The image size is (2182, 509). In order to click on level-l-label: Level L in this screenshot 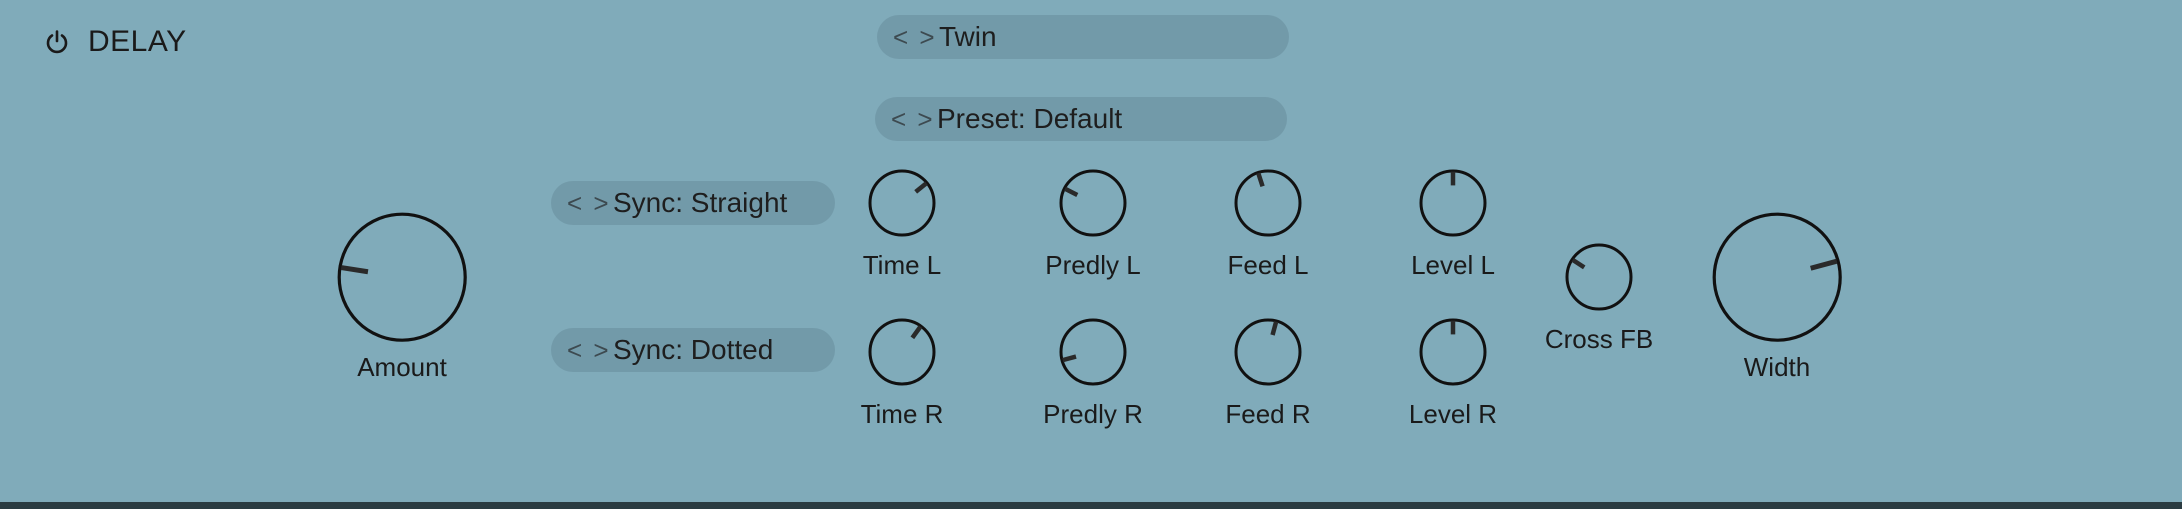, I will do `click(1453, 265)`.